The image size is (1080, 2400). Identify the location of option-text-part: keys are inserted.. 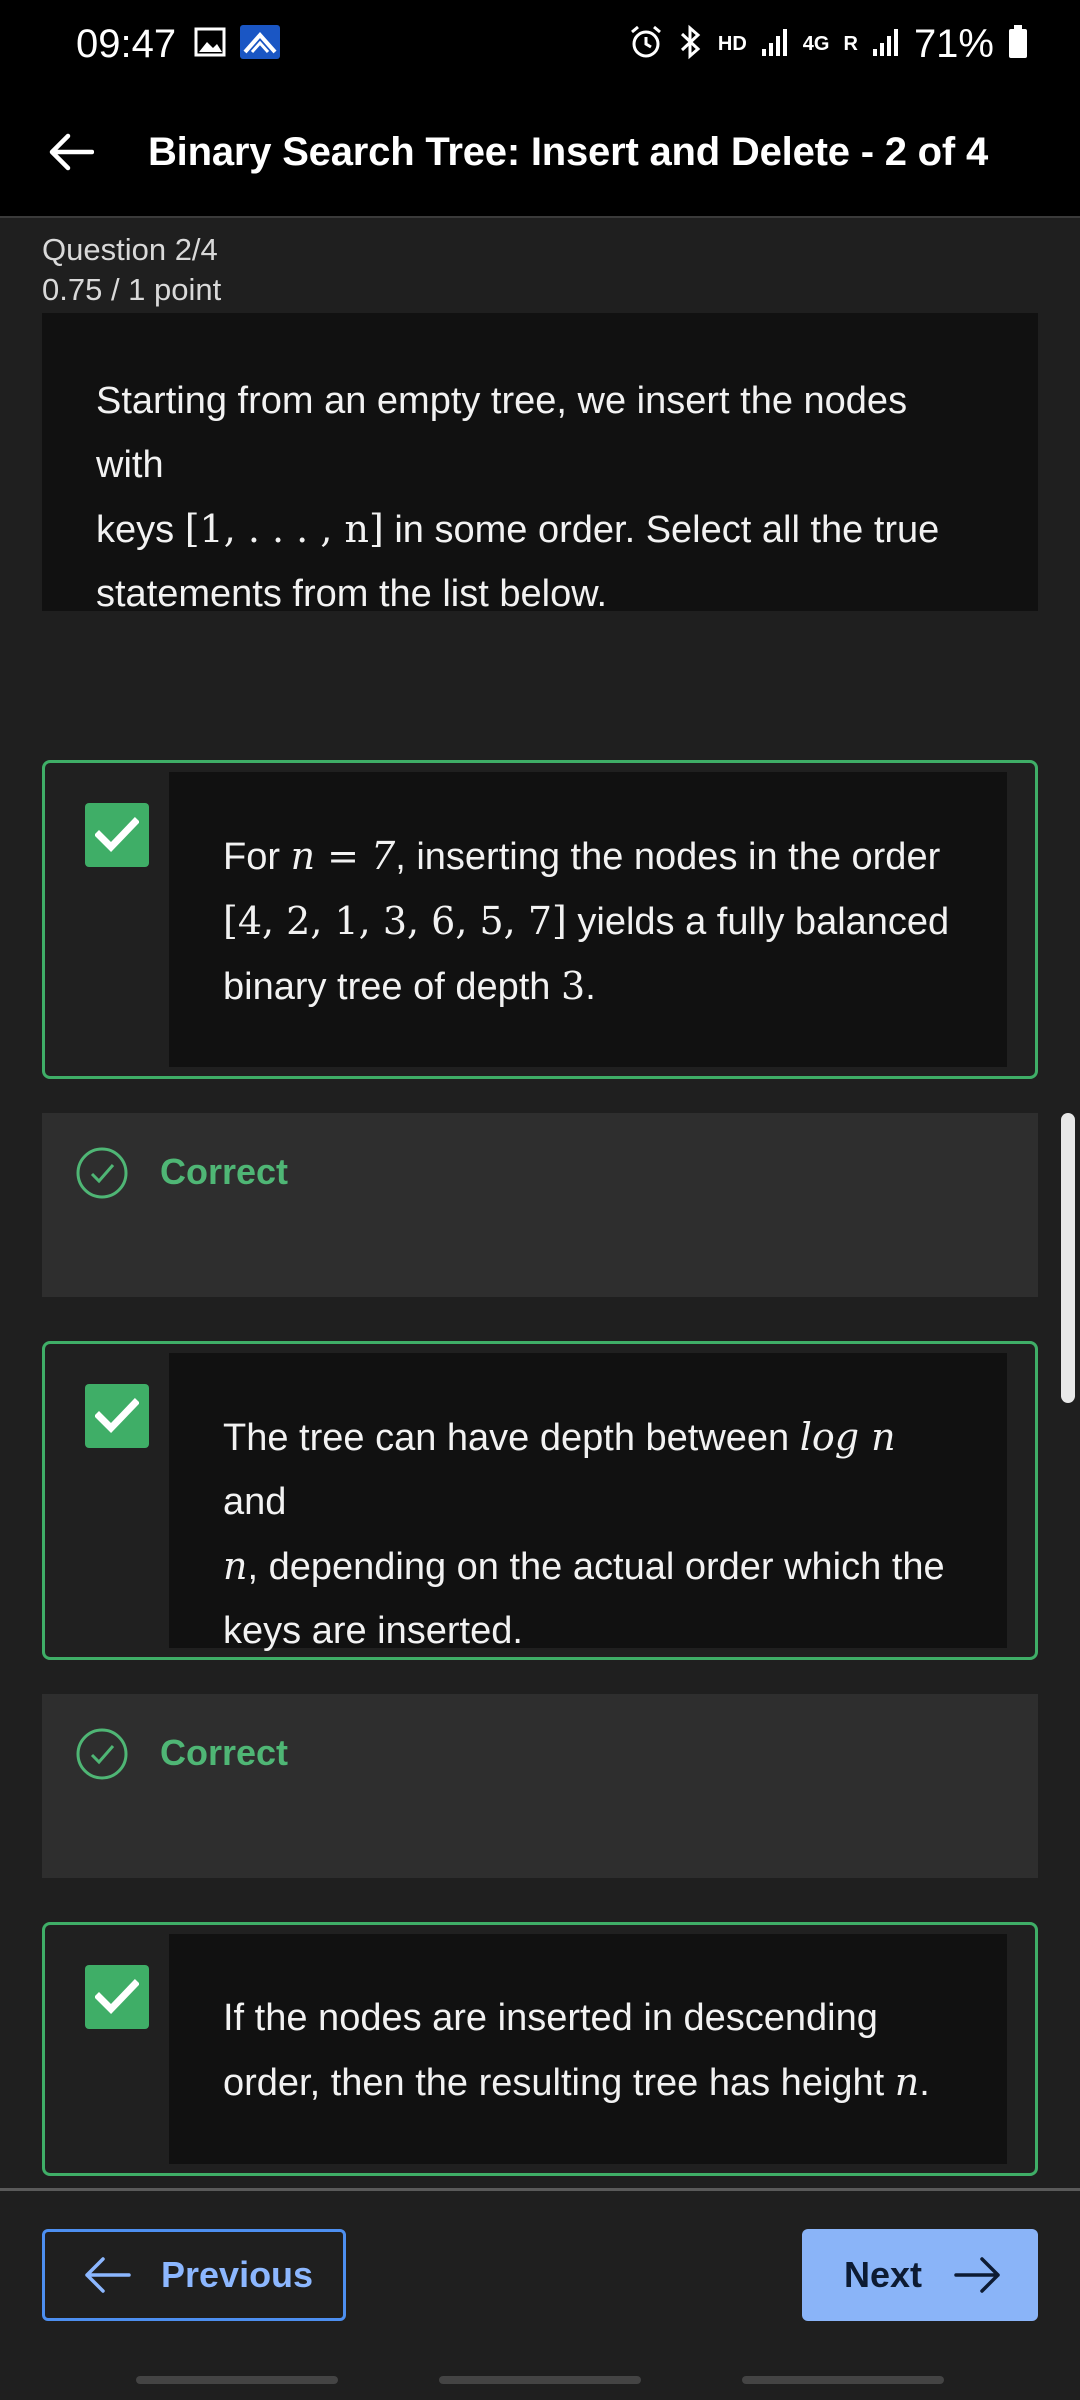
(373, 1631).